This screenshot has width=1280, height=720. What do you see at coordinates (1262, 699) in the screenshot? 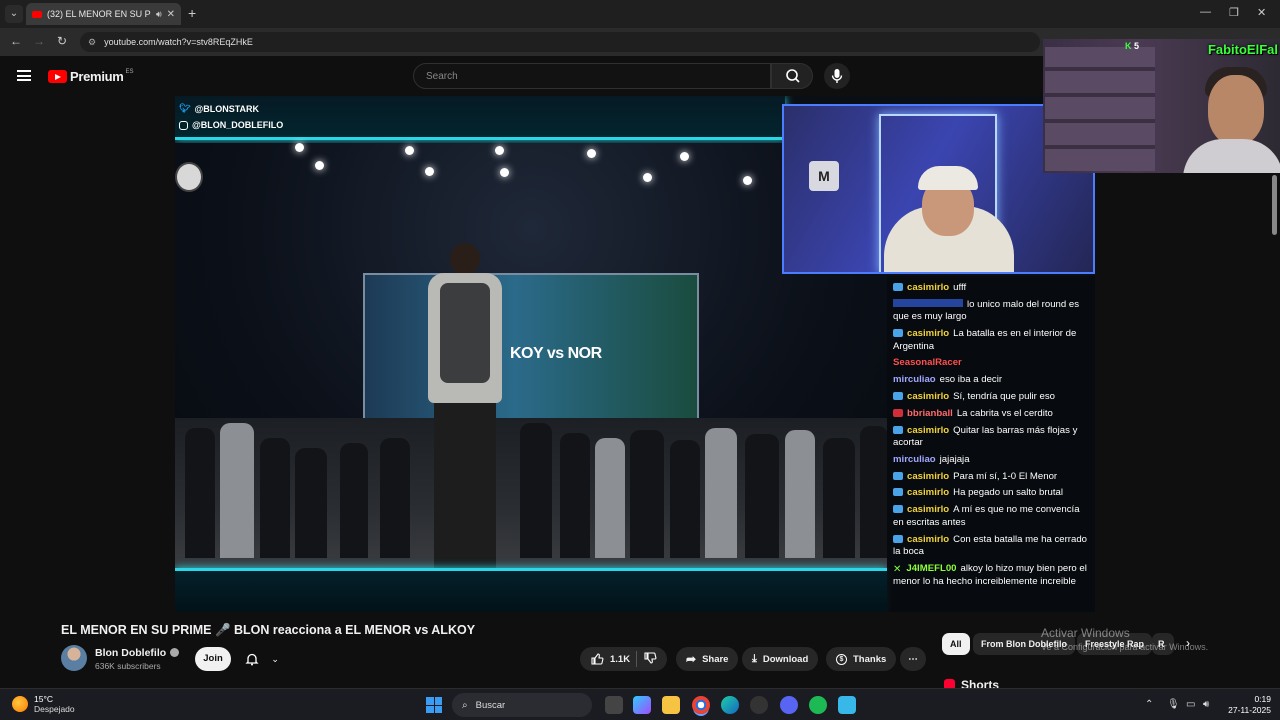
I see `clock-time: 0:19` at bounding box center [1262, 699].